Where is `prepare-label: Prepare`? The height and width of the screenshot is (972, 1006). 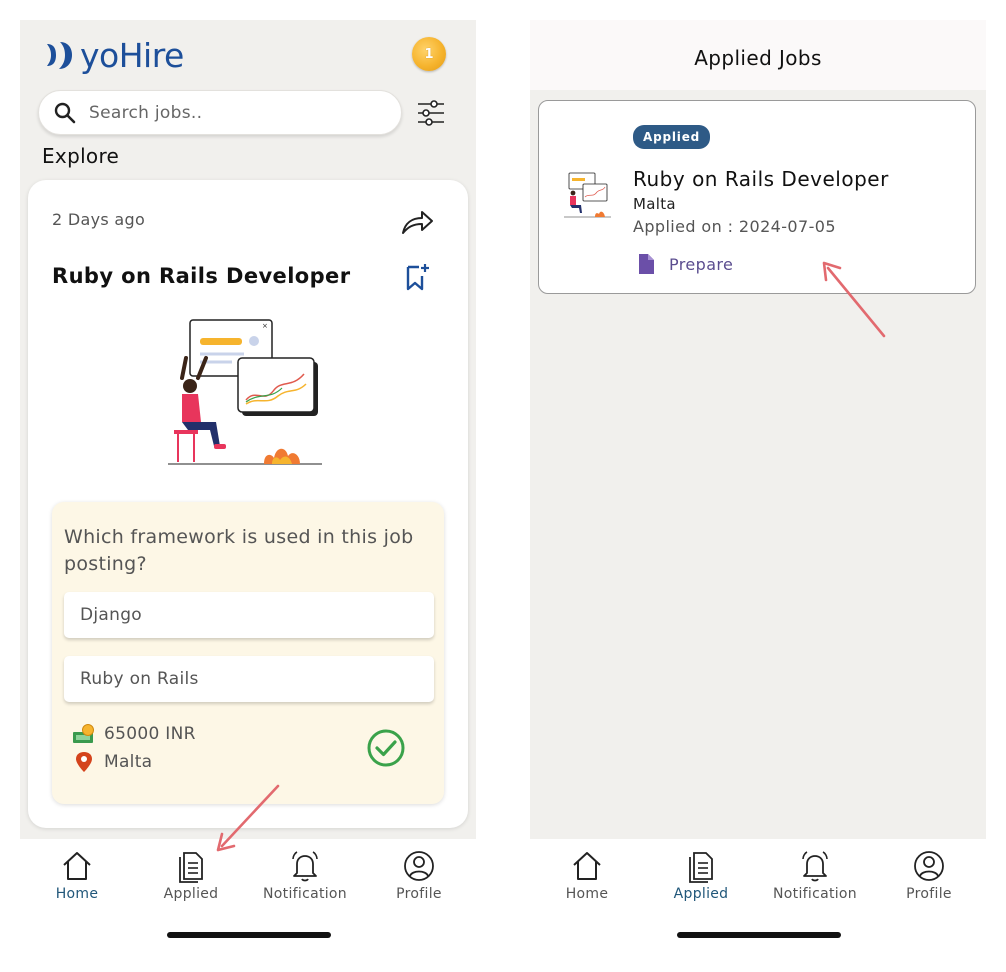
prepare-label: Prepare is located at coordinates (701, 264).